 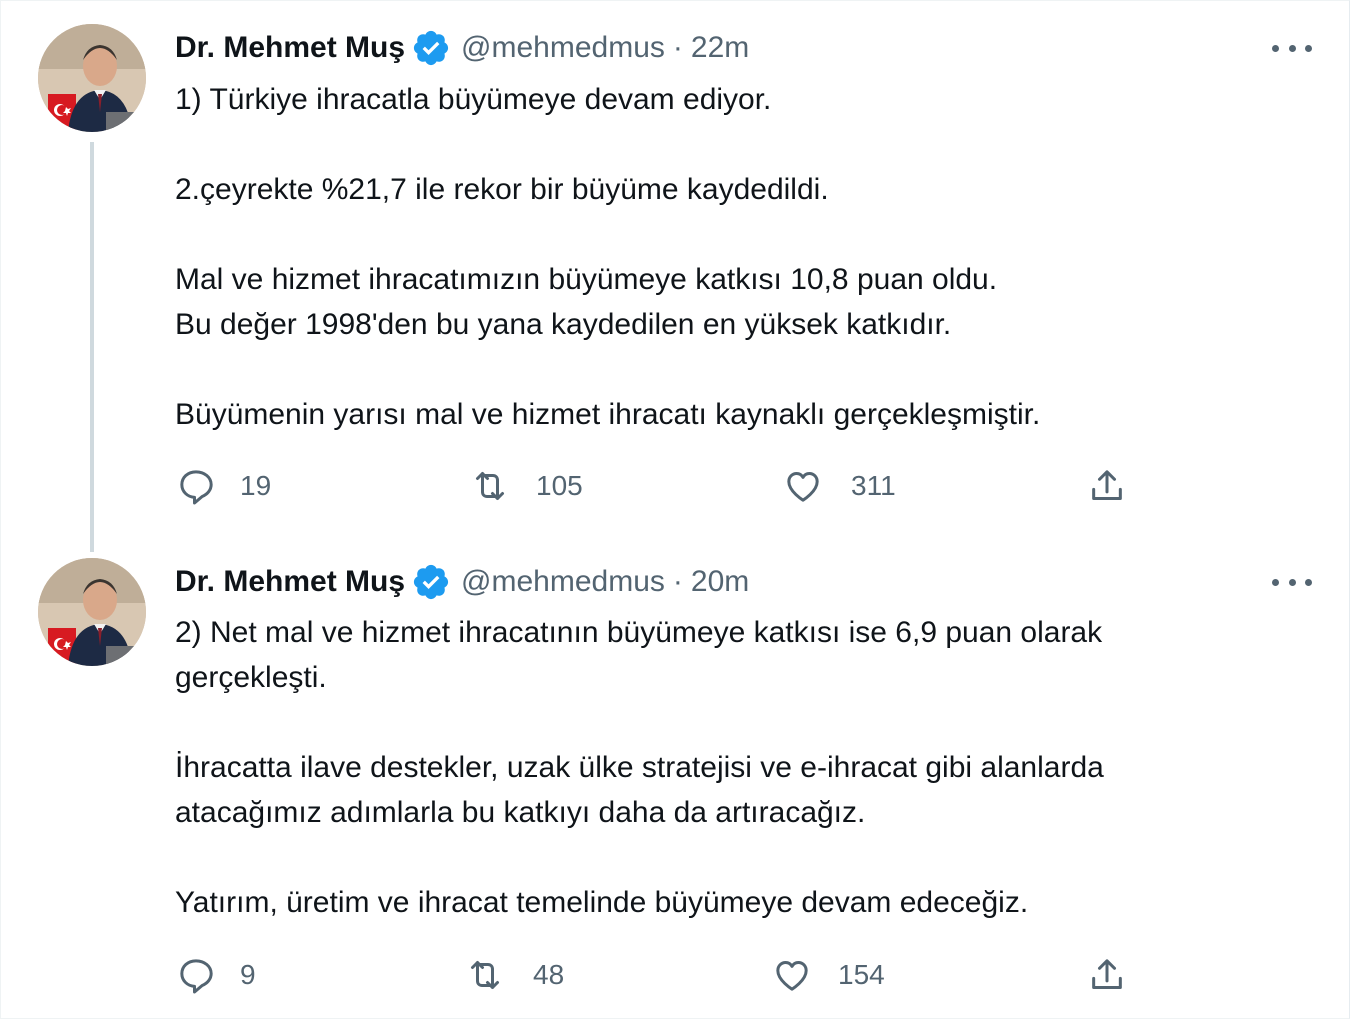 What do you see at coordinates (720, 582) in the screenshot?
I see `tweet-timestamp: 20m` at bounding box center [720, 582].